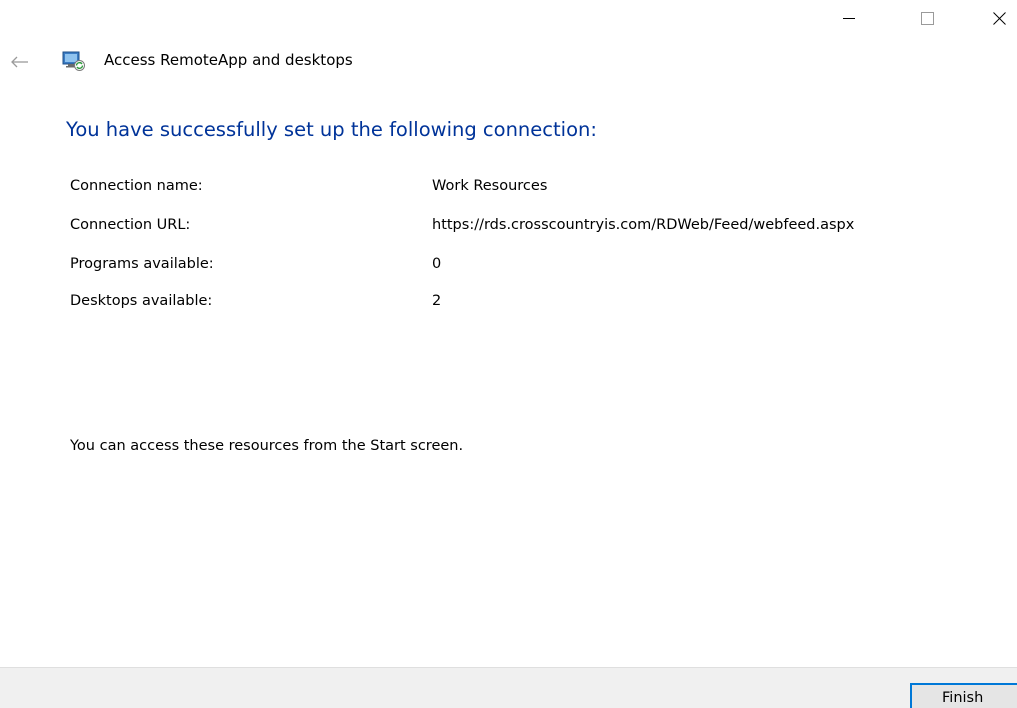  Describe the element at coordinates (136, 186) in the screenshot. I see `connection-name-label: Connection name:` at that location.